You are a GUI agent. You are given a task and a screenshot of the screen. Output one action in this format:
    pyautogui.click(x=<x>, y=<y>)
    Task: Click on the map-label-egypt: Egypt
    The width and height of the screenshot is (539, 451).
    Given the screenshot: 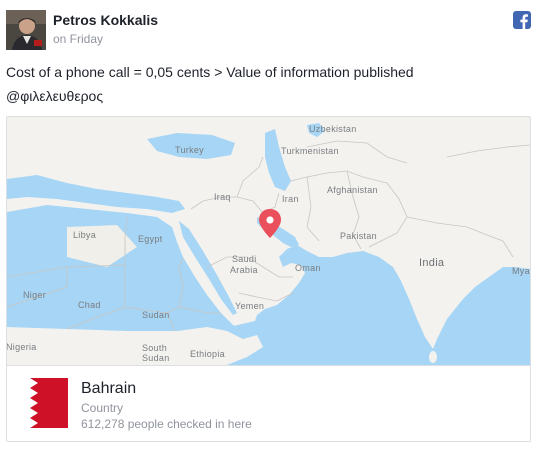 What is the action you would take?
    pyautogui.click(x=150, y=239)
    